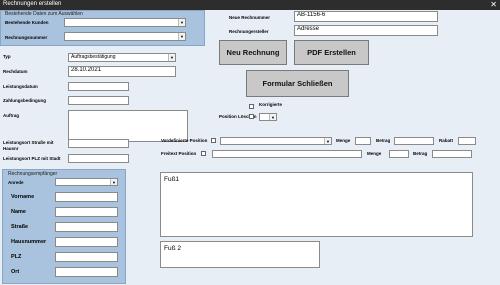  What do you see at coordinates (86, 272) in the screenshot?
I see `city-field` at bounding box center [86, 272].